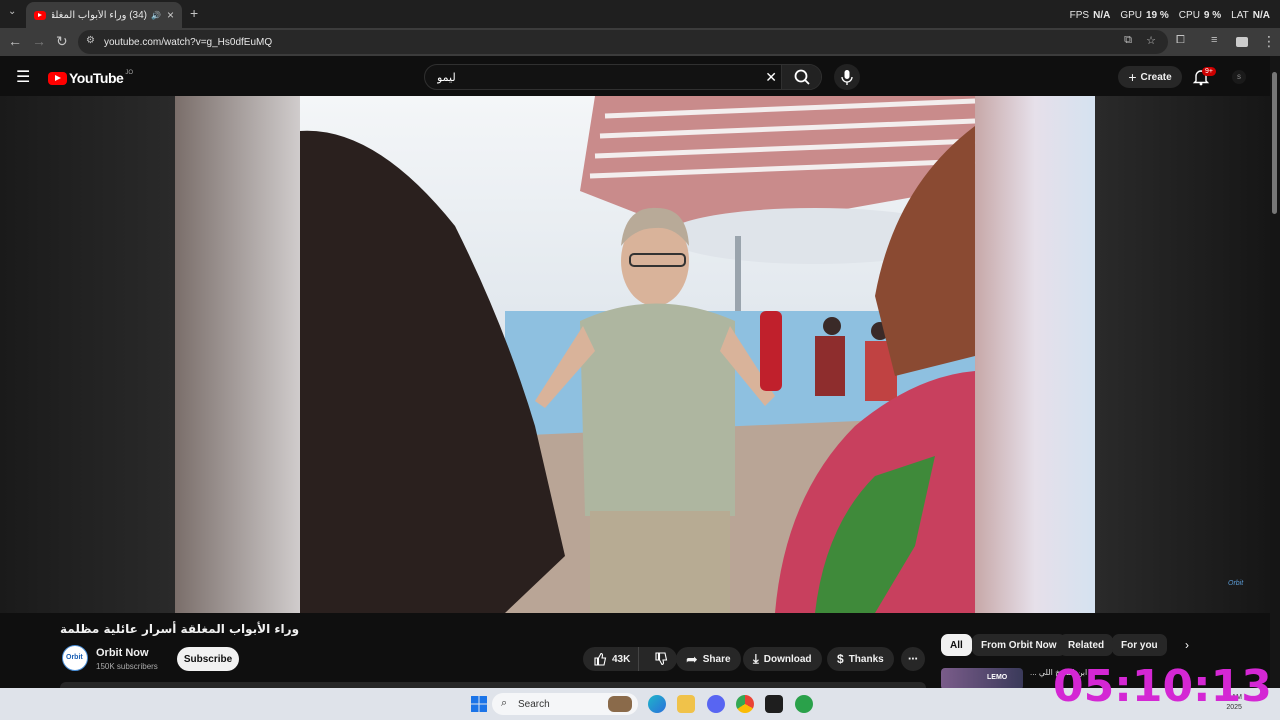 Image resolution: width=1280 pixels, height=720 pixels. What do you see at coordinates (40, 15) in the screenshot?
I see `youtube-favicon-icon` at bounding box center [40, 15].